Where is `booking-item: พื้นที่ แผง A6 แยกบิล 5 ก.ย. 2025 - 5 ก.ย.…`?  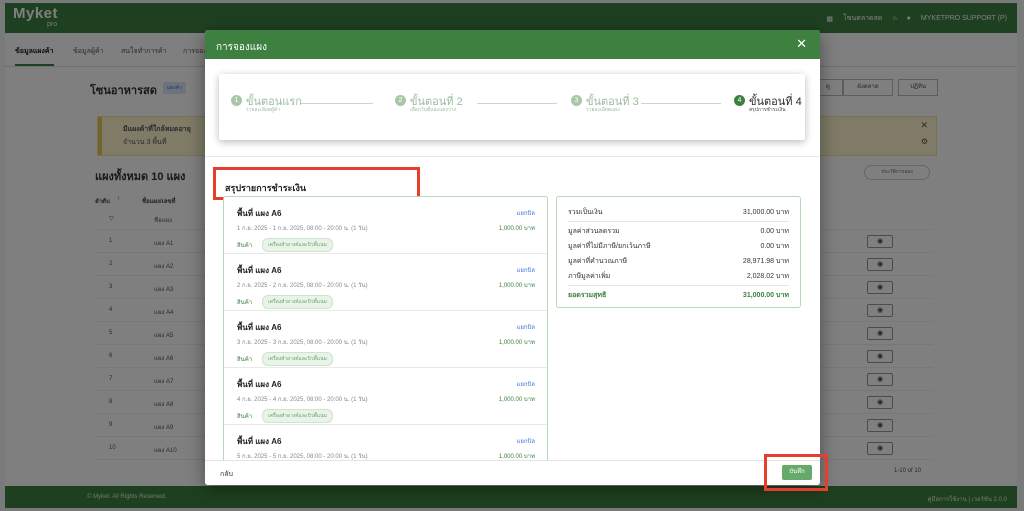 booking-item: พื้นที่ แผง A6 แยกบิล 5 ก.ย. 2025 - 5 ก.ย.… is located at coordinates (385, 442).